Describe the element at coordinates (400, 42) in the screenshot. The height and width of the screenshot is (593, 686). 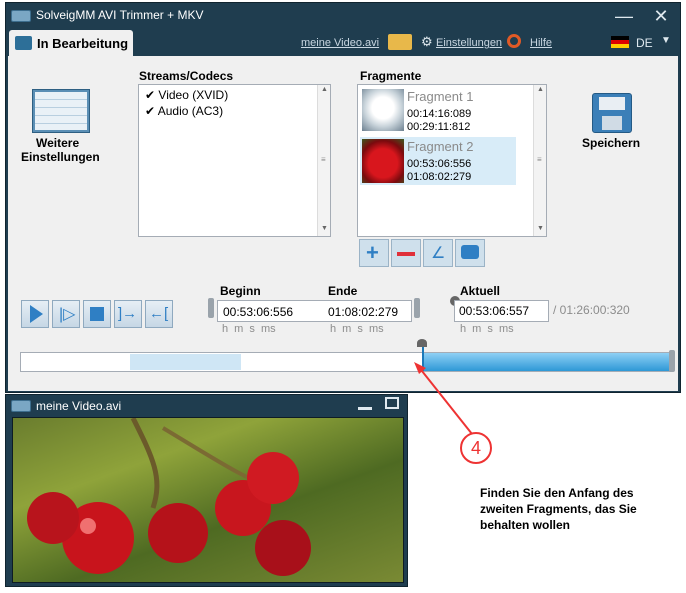
I see `folder-icon` at that location.